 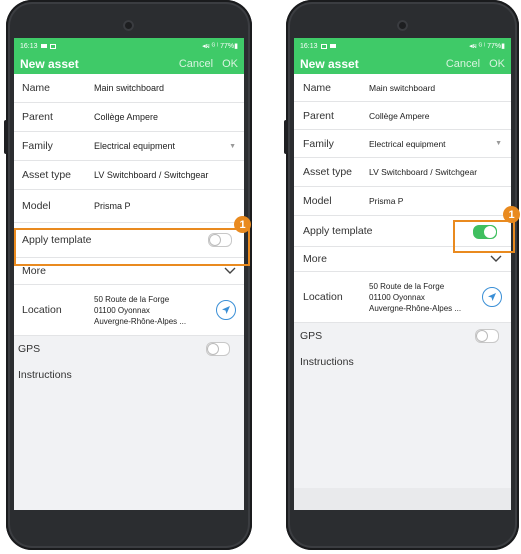 What do you see at coordinates (402, 499) in the screenshot?
I see `bottom-panel` at bounding box center [402, 499].